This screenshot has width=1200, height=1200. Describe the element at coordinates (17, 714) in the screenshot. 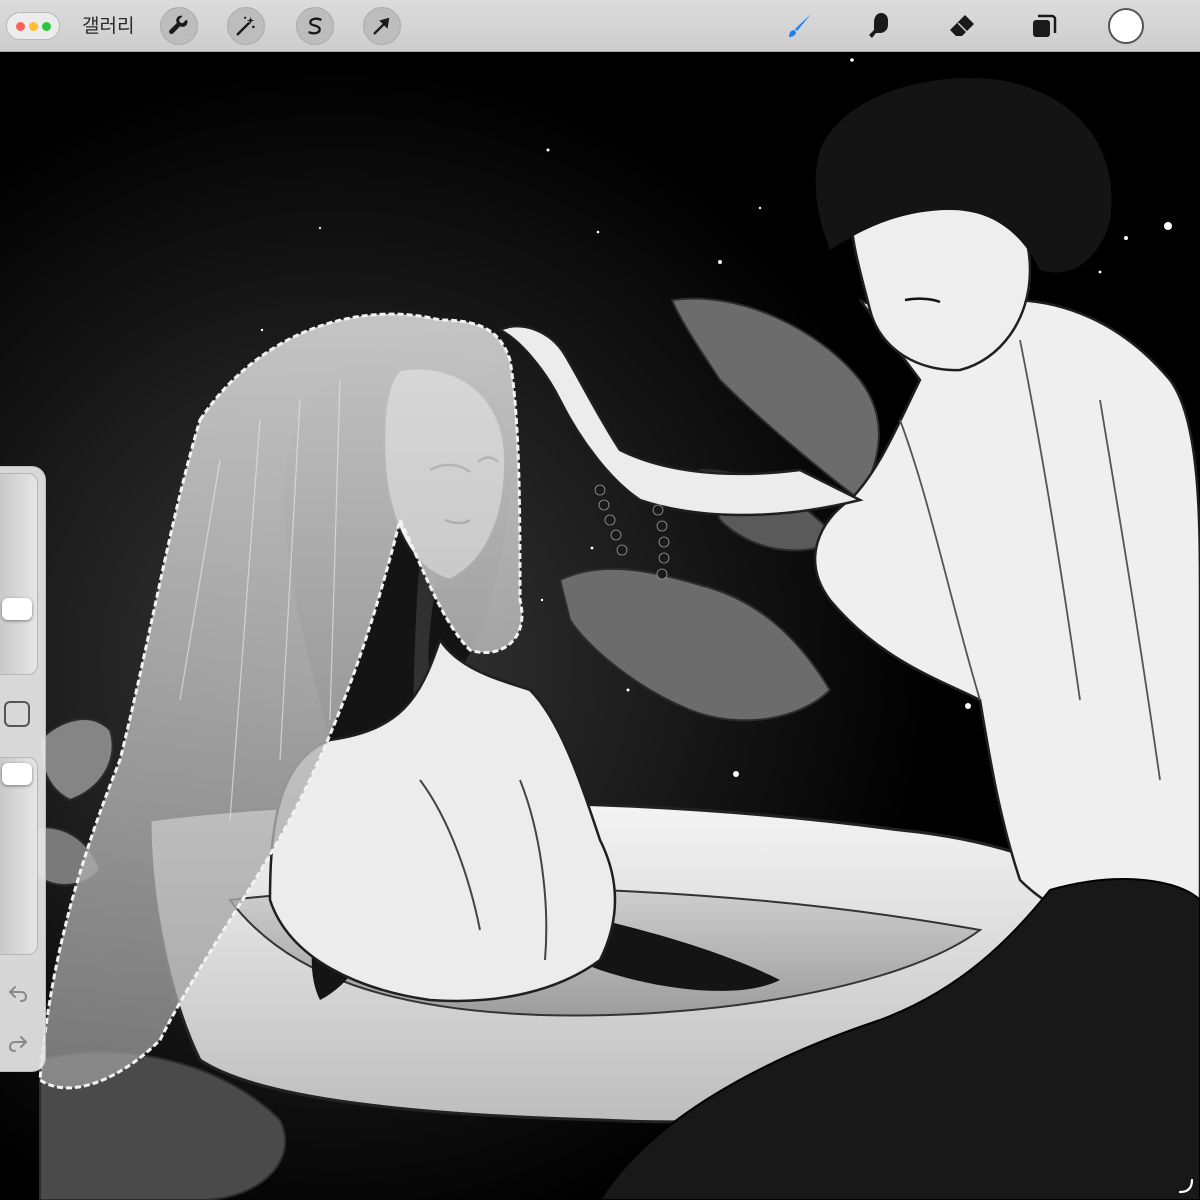

I see `modify-square-button` at that location.